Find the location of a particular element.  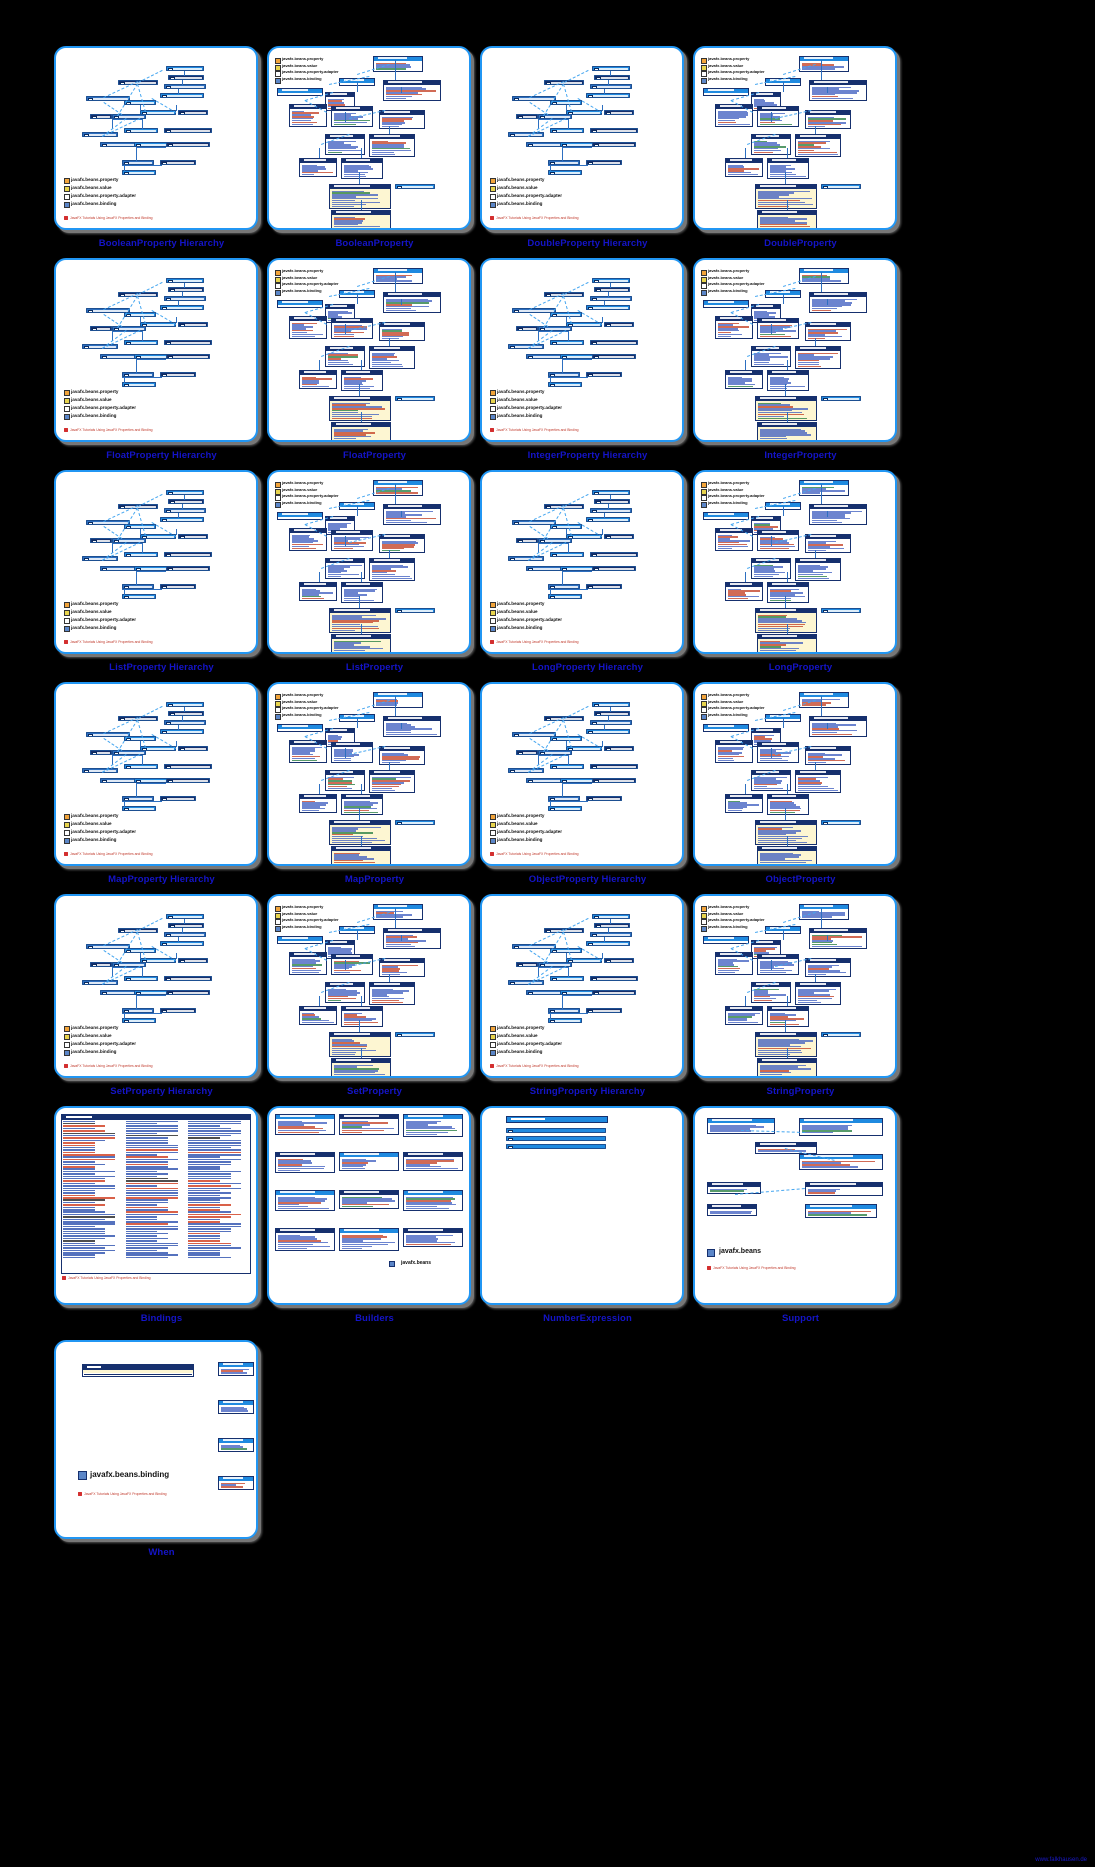

diagram-card-builders: javafx.beans is located at coordinates (369, 1205).